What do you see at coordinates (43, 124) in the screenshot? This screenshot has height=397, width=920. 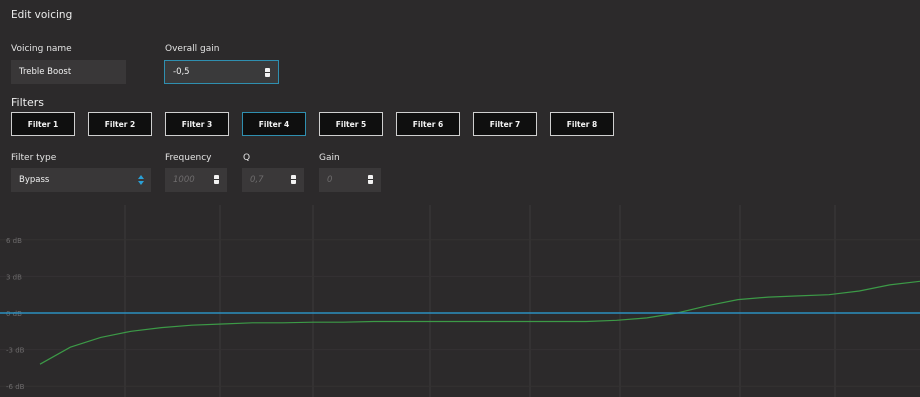 I see `tab-filter-1: Filter 1` at bounding box center [43, 124].